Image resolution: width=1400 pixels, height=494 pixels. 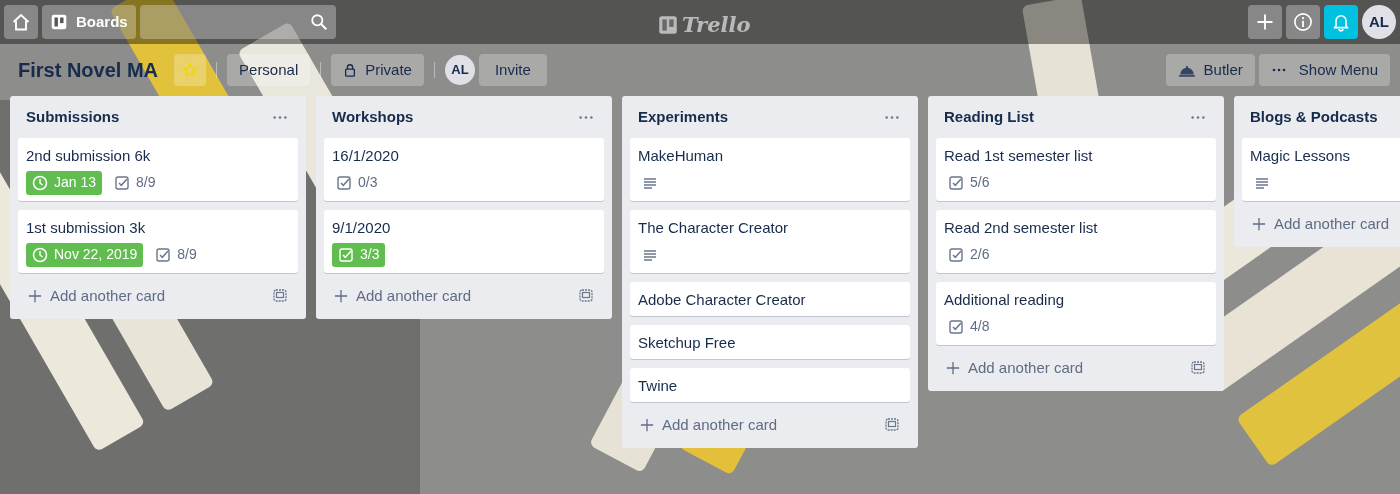 I want to click on star-button, so click(x=190, y=70).